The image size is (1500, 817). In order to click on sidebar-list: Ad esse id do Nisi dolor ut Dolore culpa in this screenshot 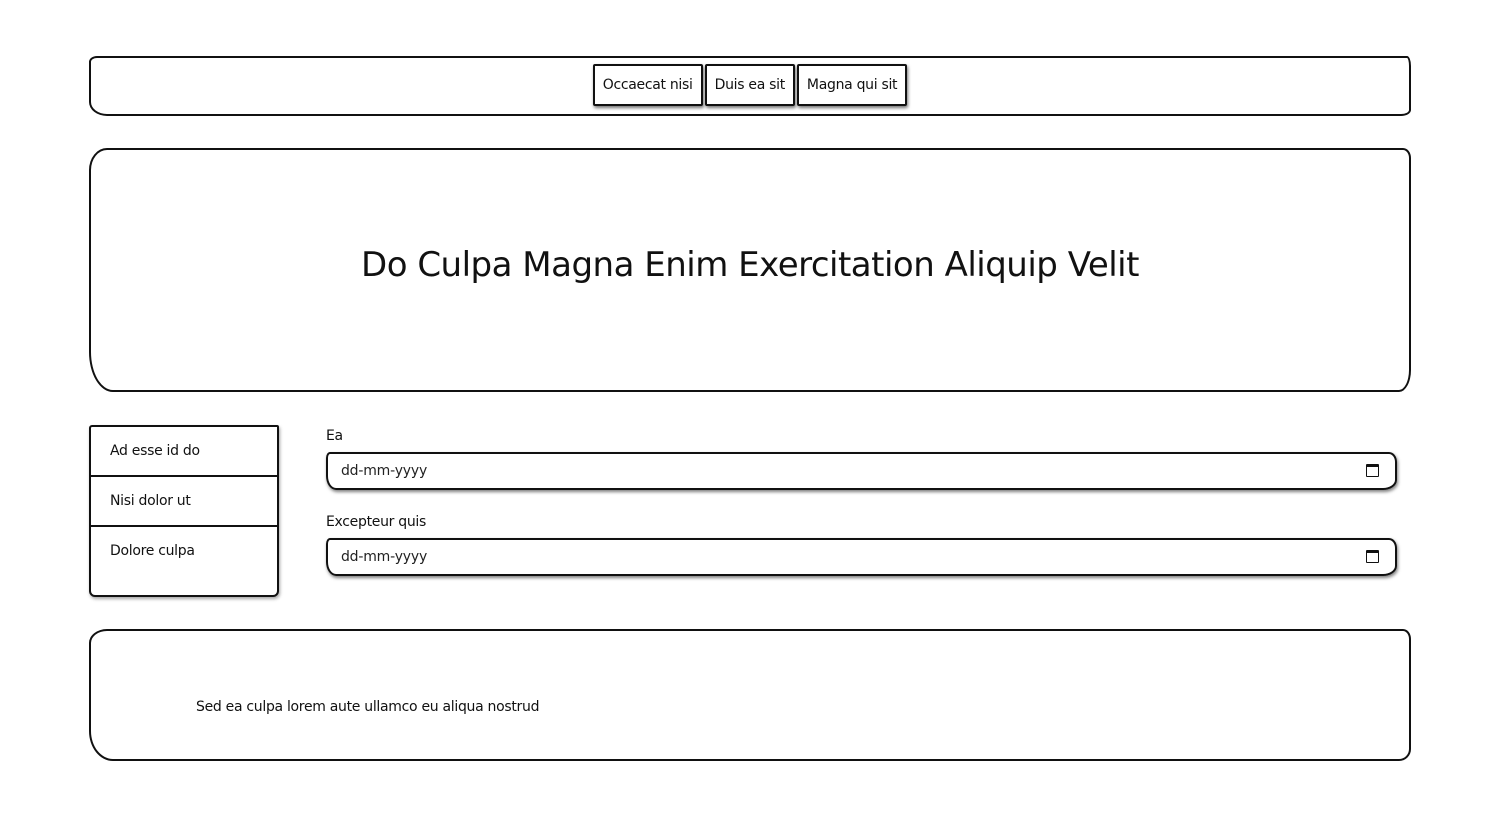, I will do `click(184, 511)`.